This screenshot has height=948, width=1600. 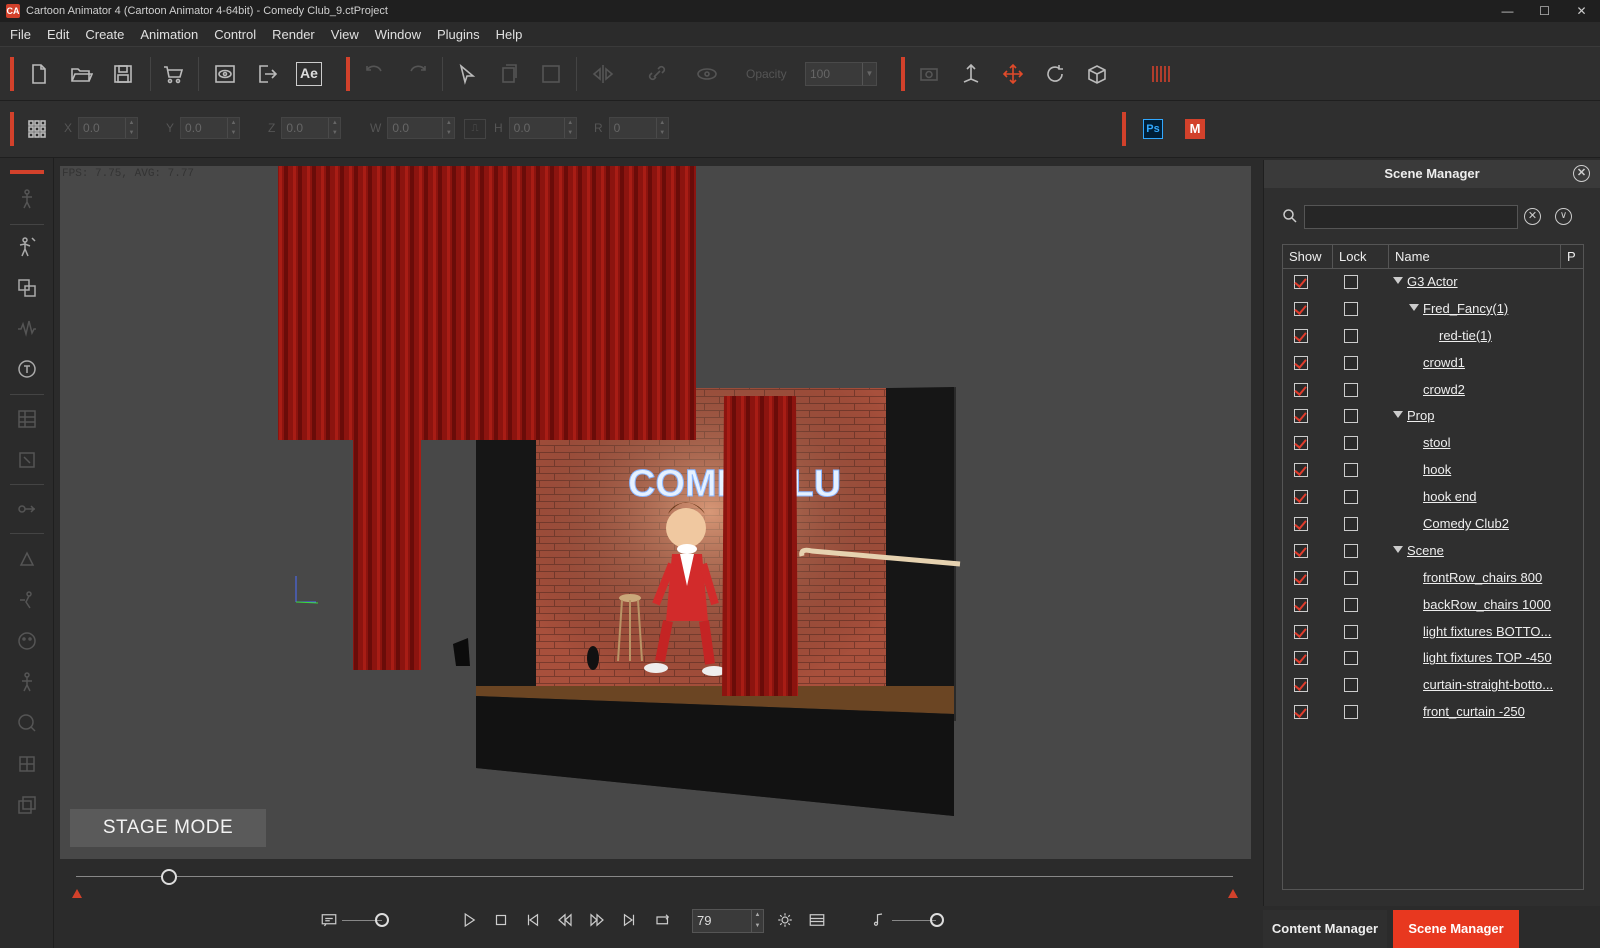 I want to click on photoshop-button: Ps, so click(x=1153, y=129).